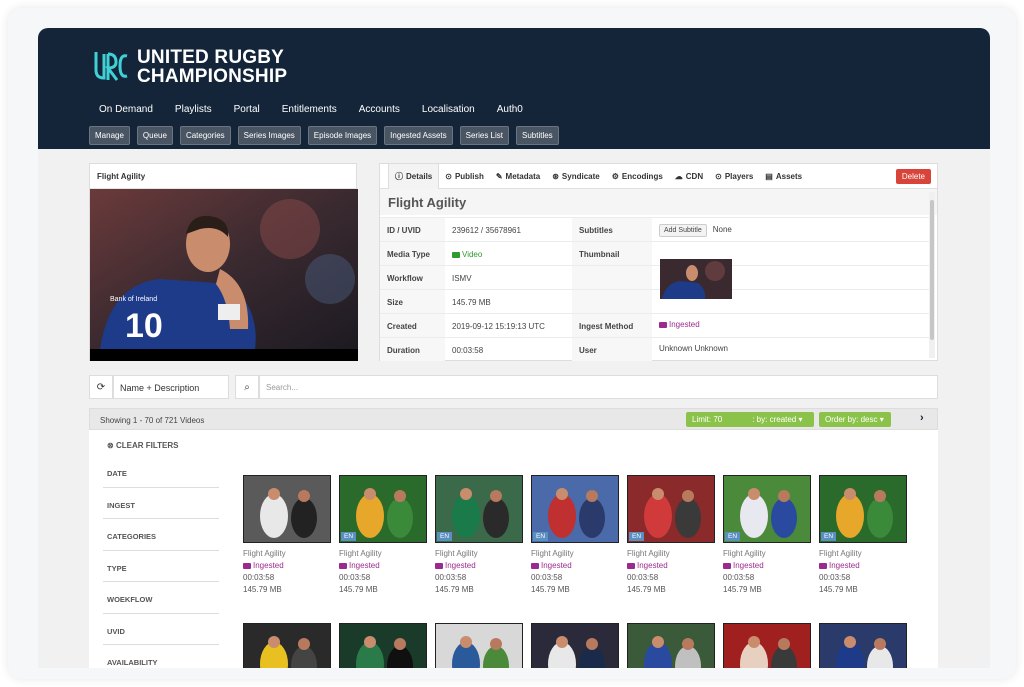 The image size is (1024, 687). What do you see at coordinates (689, 176) in the screenshot?
I see `tab-cdn: ☁ CDN` at bounding box center [689, 176].